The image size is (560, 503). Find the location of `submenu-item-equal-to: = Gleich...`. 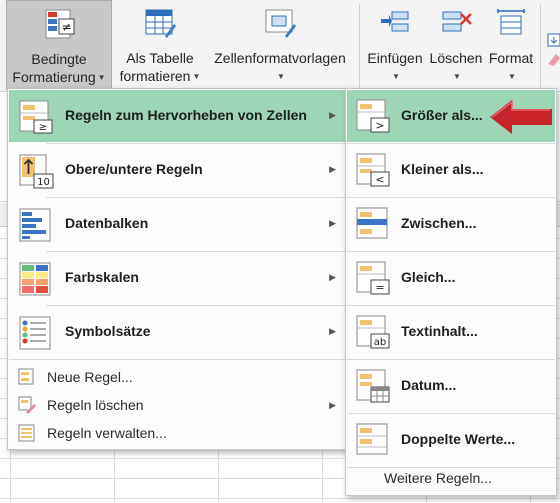

submenu-item-equal-to: = Gleich... is located at coordinates (451, 278).